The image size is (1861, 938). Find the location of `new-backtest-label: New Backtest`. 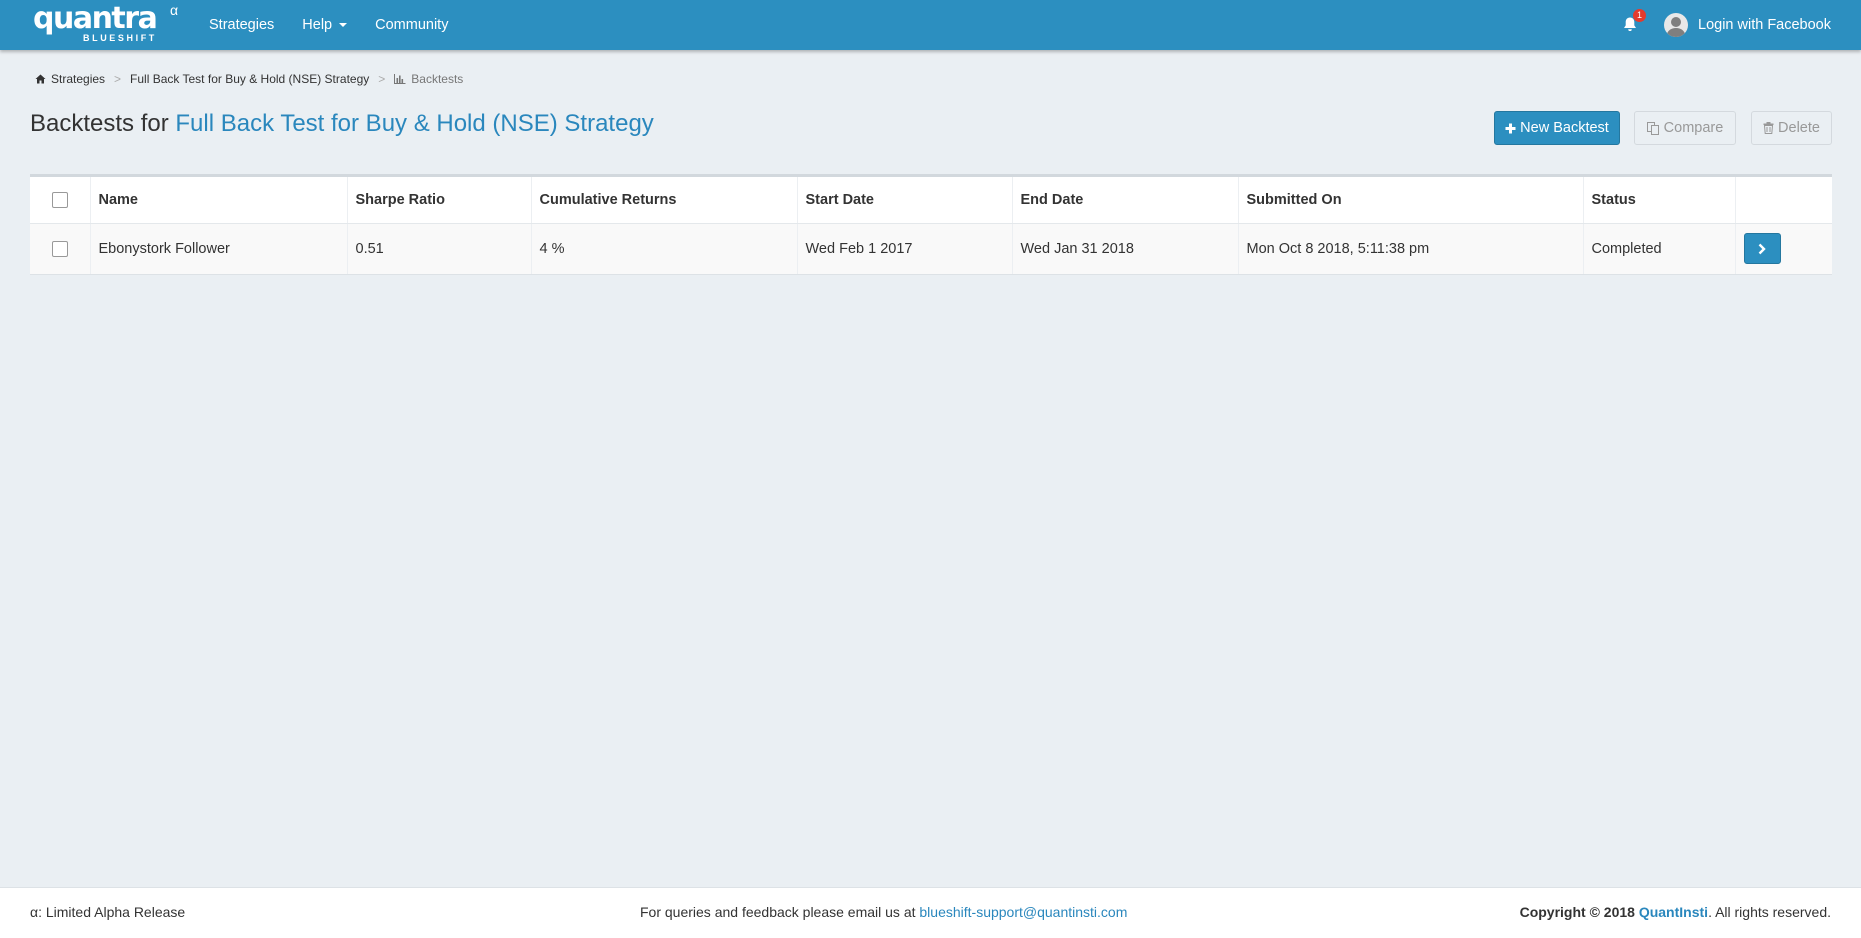

new-backtest-label: New Backtest is located at coordinates (1564, 128).